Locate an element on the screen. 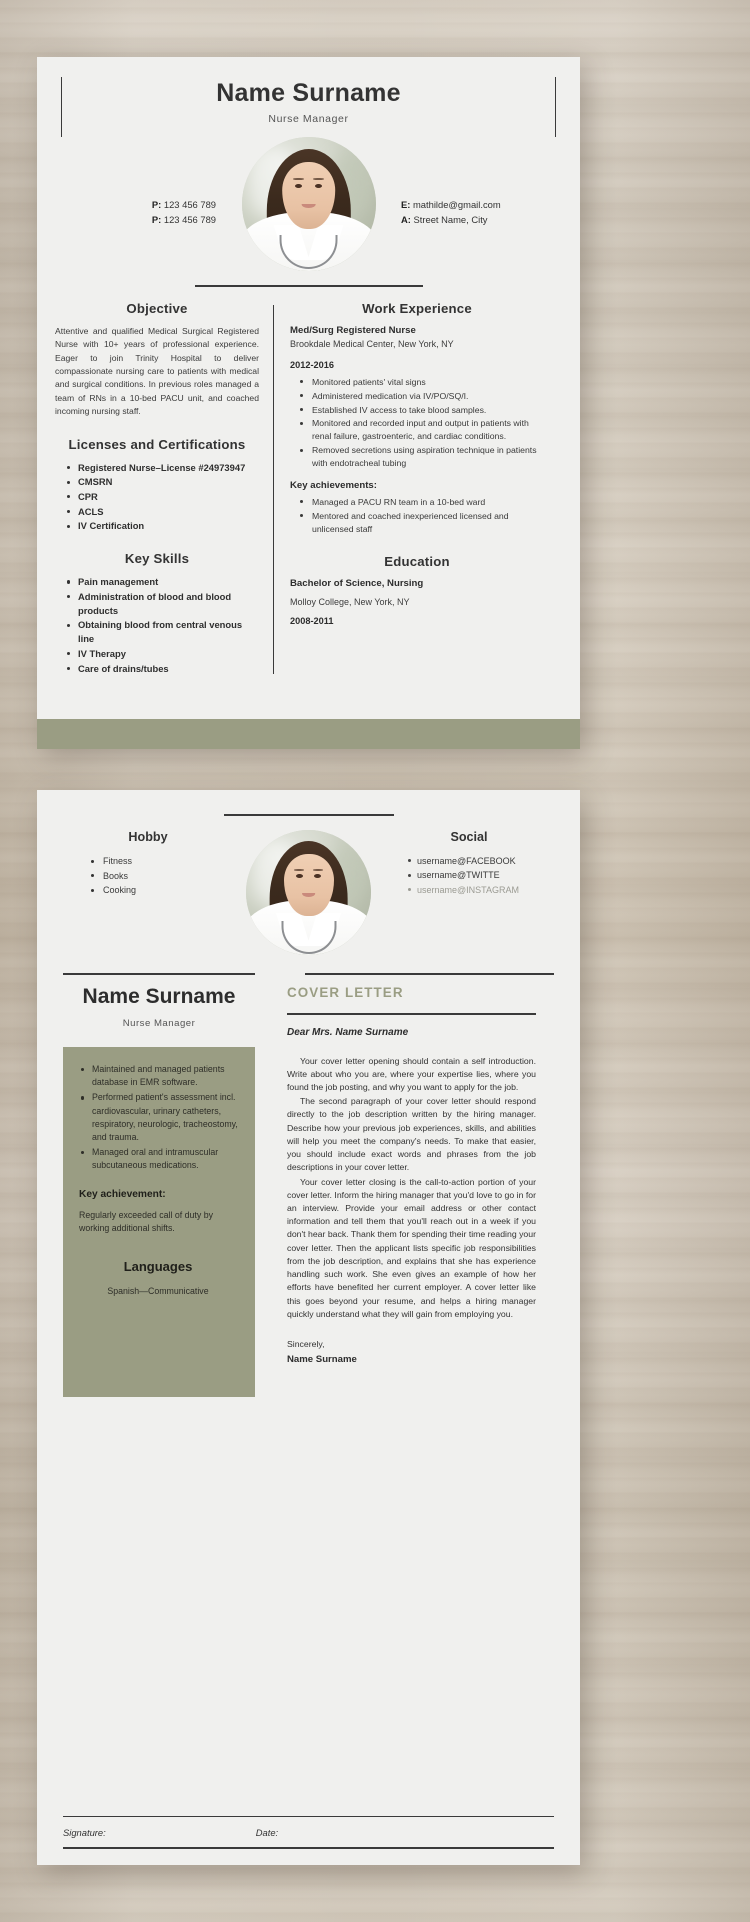  list-item: Registered Nurse–License #24973947 is located at coordinates (163, 468).